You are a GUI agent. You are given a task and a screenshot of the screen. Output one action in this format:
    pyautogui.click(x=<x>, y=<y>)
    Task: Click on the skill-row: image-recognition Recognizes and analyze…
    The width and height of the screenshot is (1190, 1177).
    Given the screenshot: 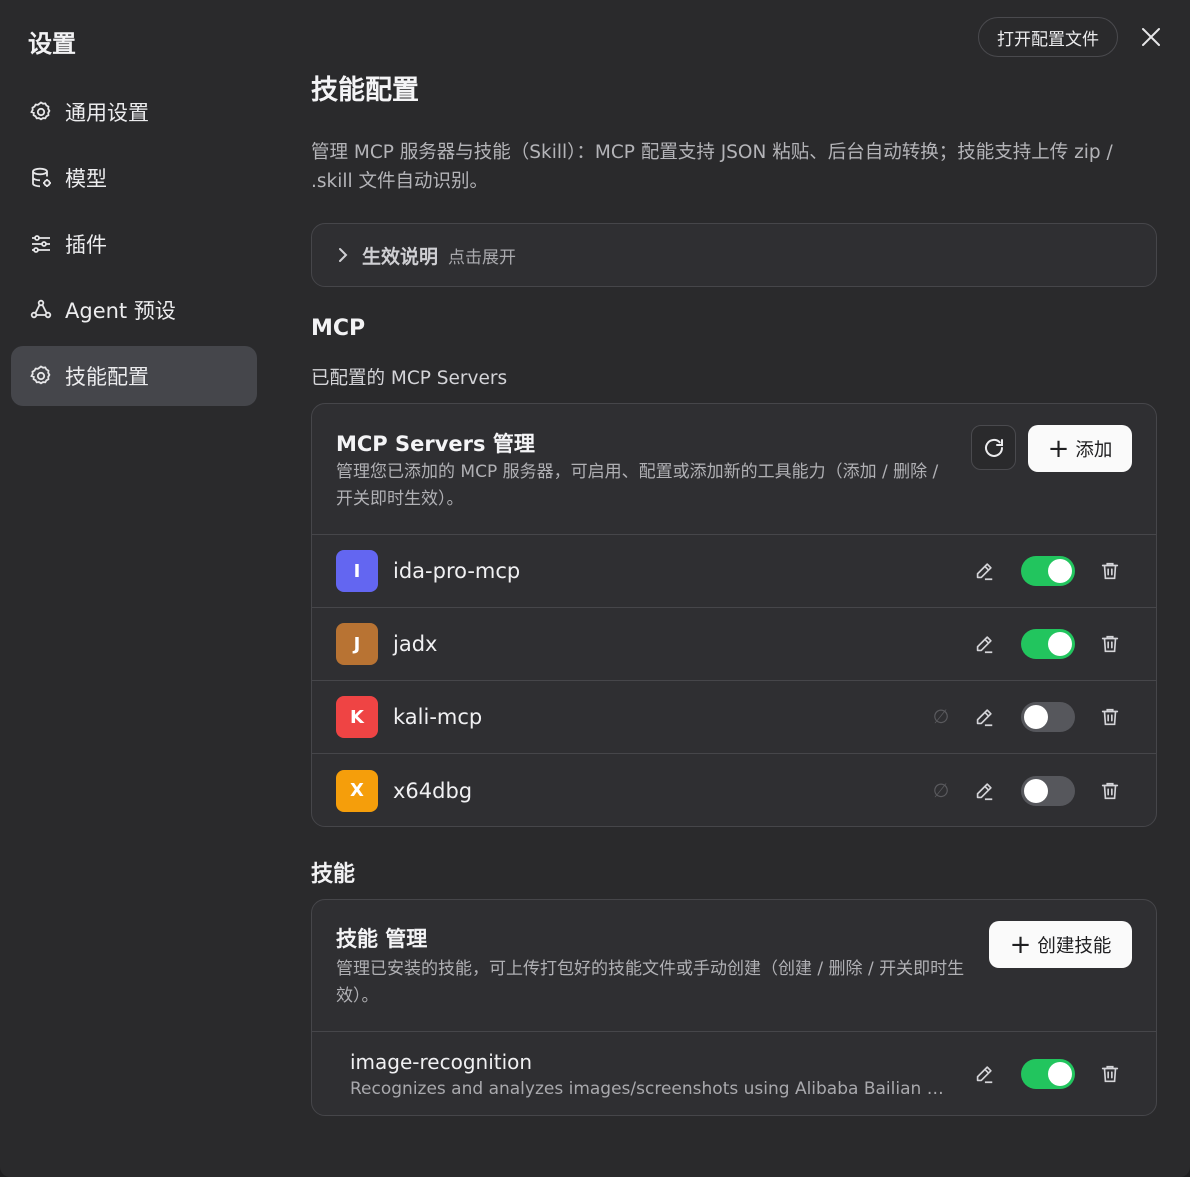 What is the action you would take?
    pyautogui.click(x=734, y=1073)
    